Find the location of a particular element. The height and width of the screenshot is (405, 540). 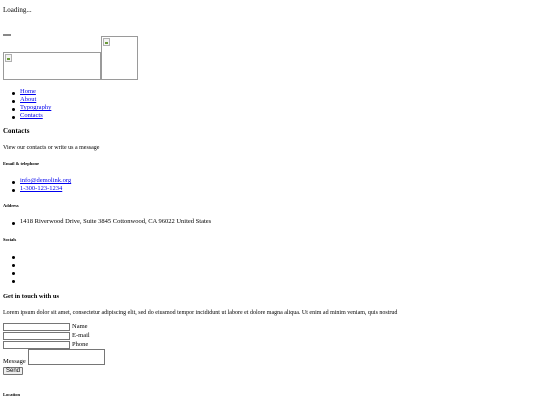

name-input is located at coordinates (36, 327).